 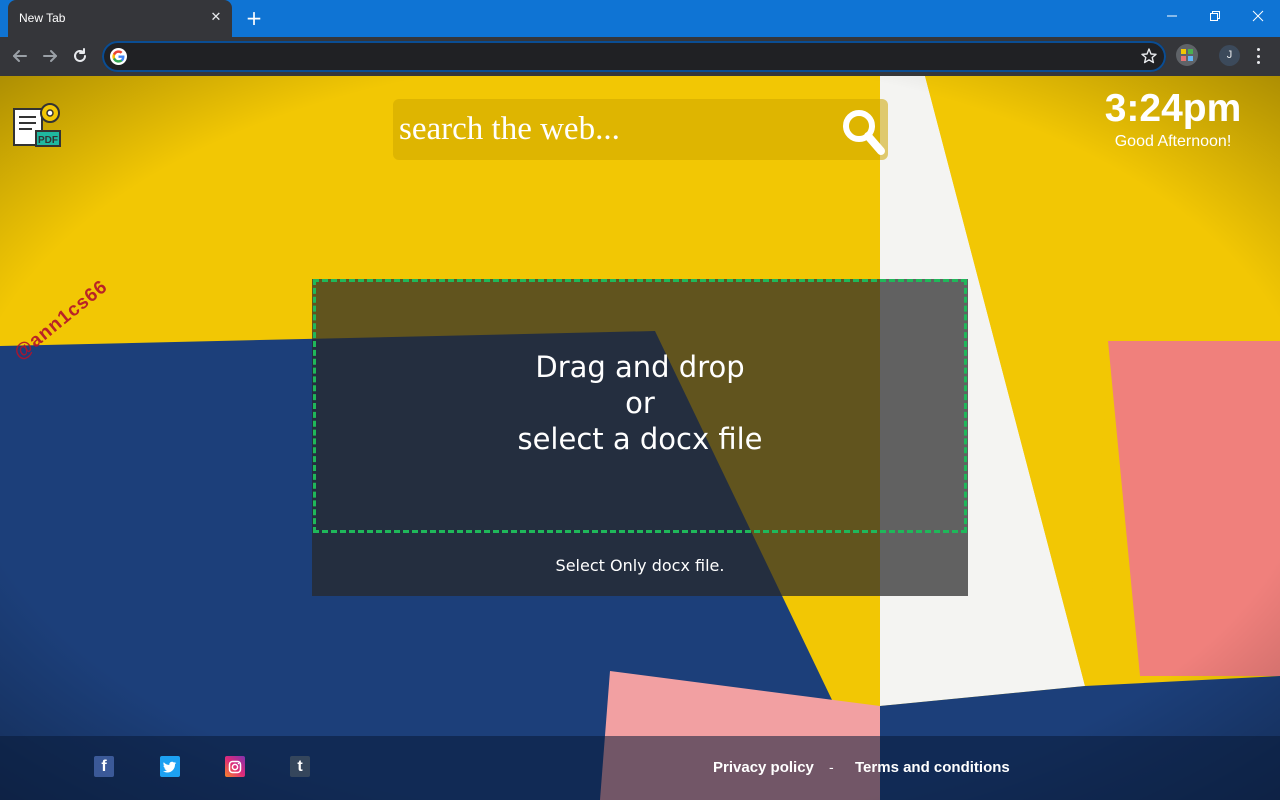 What do you see at coordinates (80, 56) in the screenshot?
I see `reload-icon` at bounding box center [80, 56].